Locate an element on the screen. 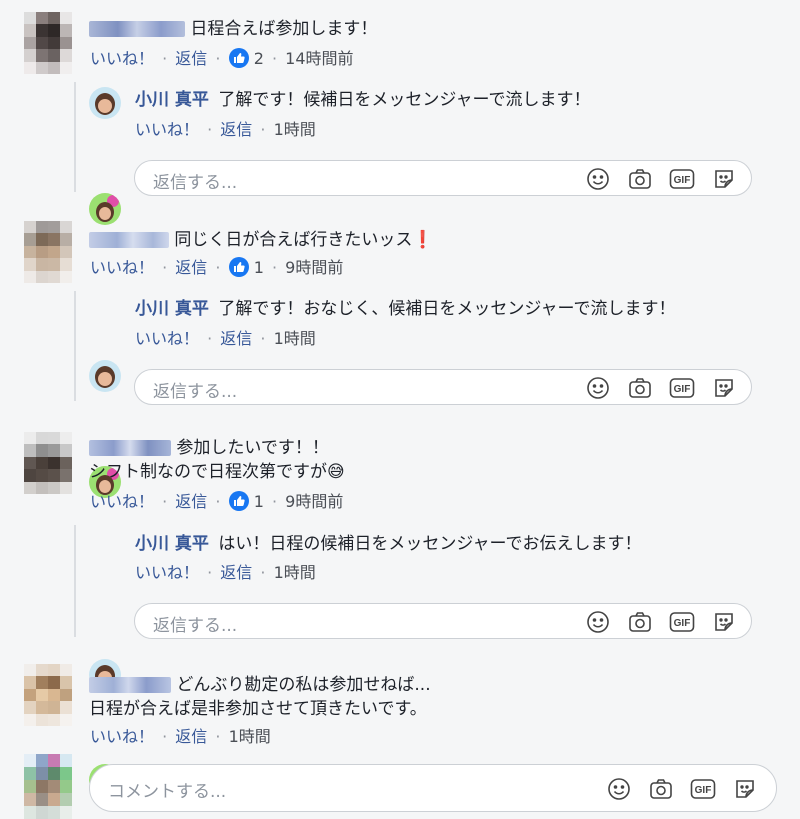 The height and width of the screenshot is (819, 800). comment-text: 参加したいです！！ is located at coordinates (252, 448).